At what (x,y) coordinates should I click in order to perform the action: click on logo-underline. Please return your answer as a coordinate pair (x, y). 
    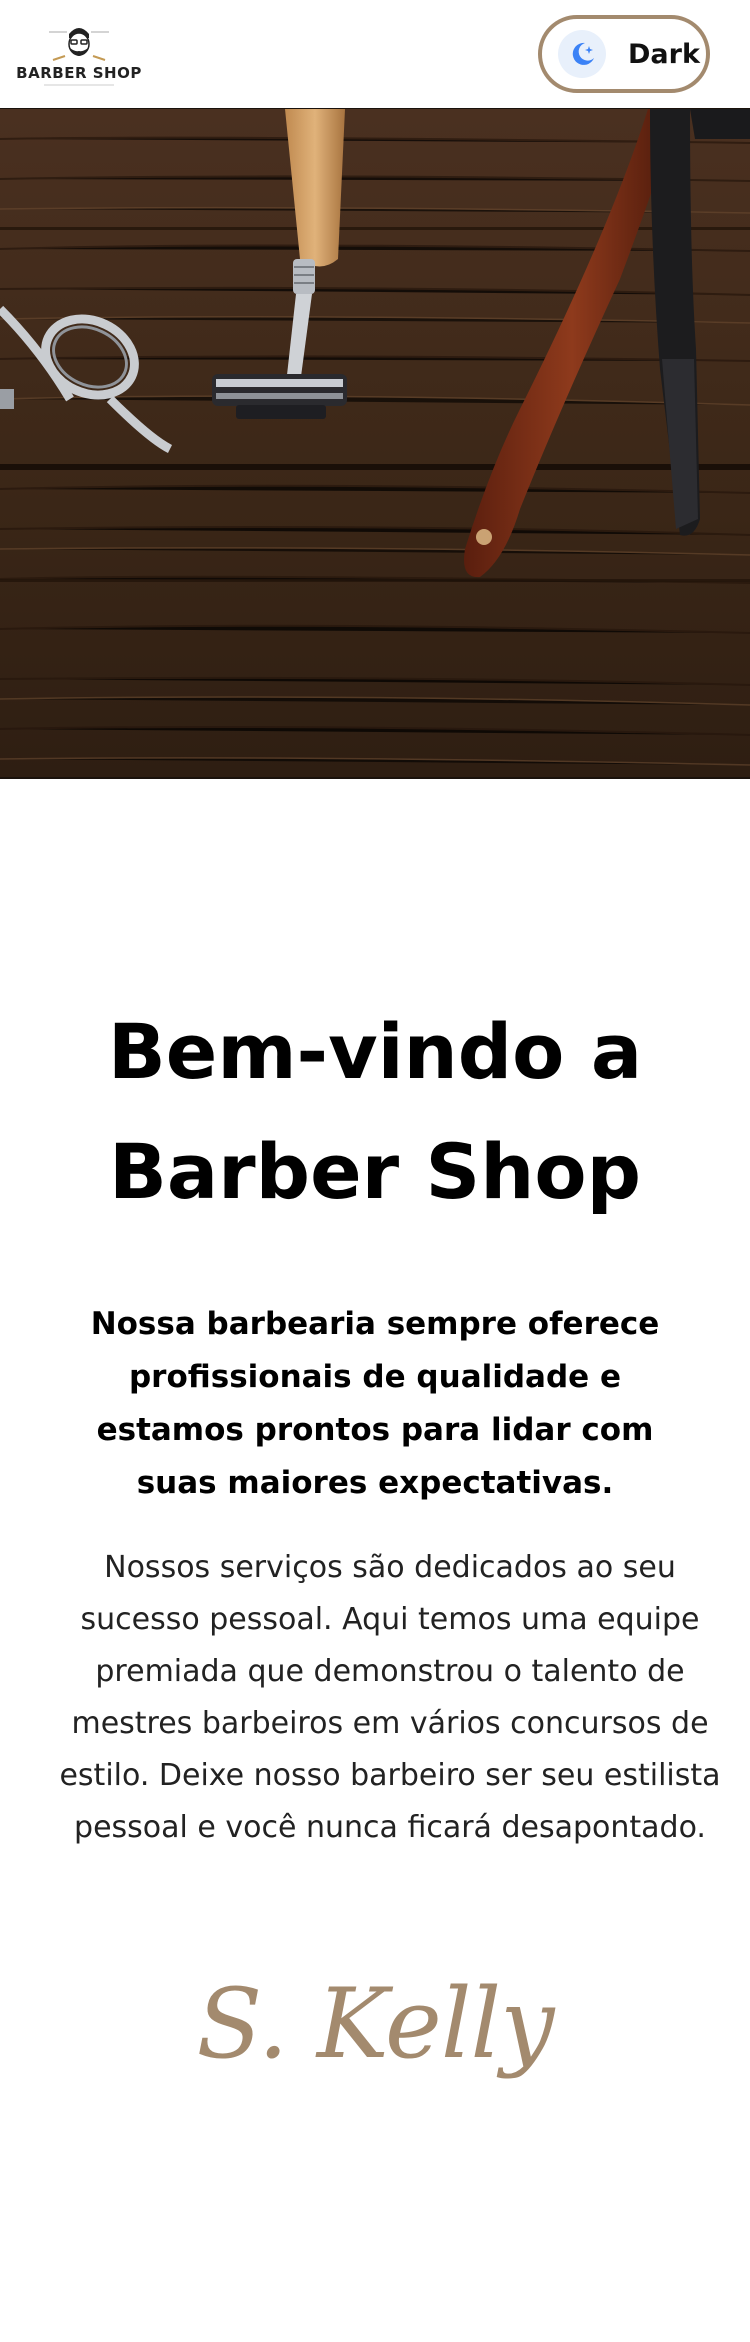
    Looking at the image, I should click on (79, 85).